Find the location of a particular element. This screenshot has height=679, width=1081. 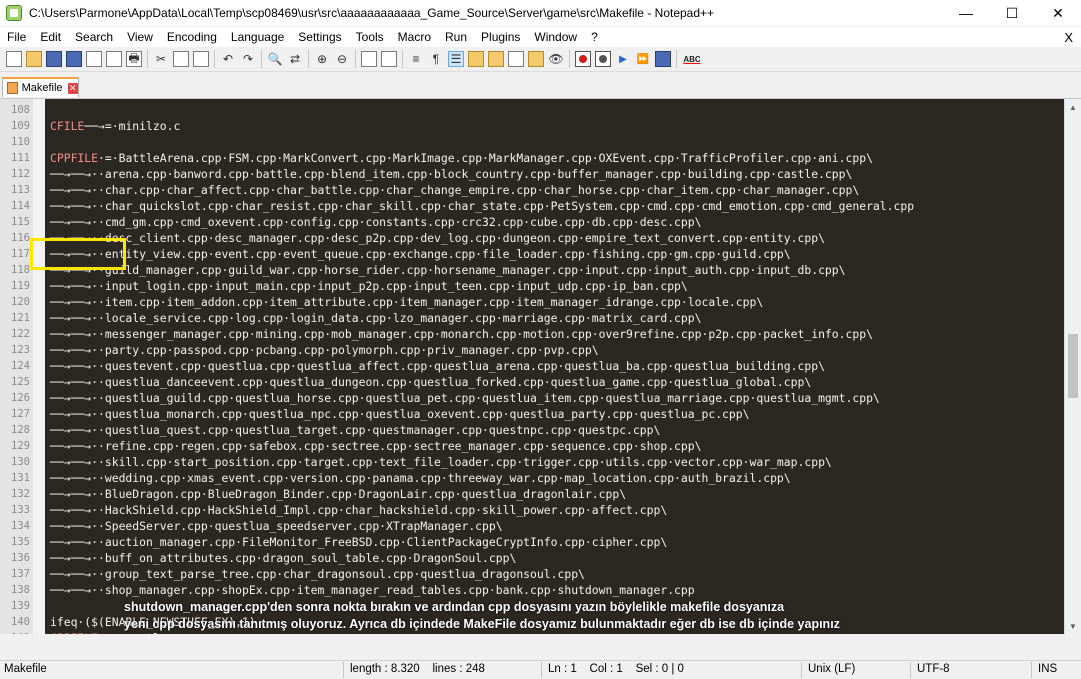

menu-language: Language is located at coordinates (257, 37).